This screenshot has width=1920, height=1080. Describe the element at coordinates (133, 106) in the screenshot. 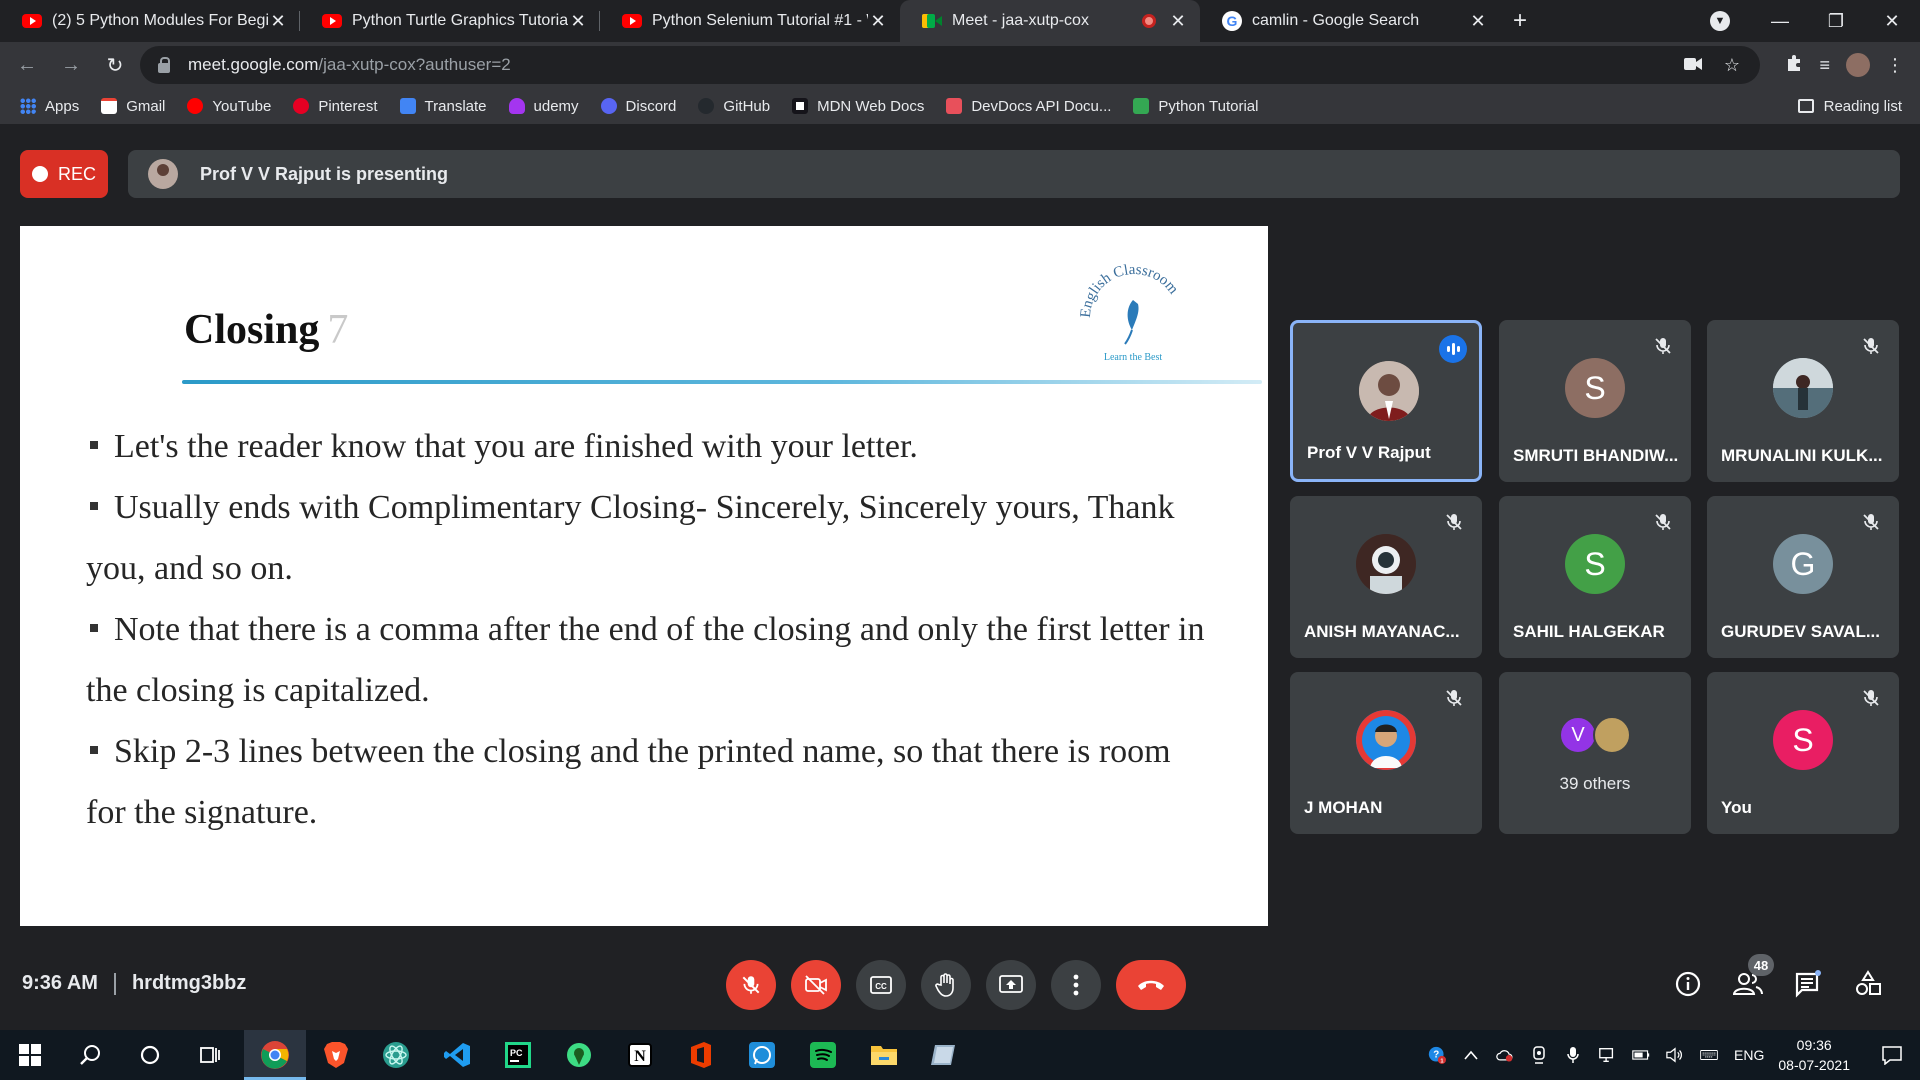

I see `bookmark-gmail: Gmail` at that location.